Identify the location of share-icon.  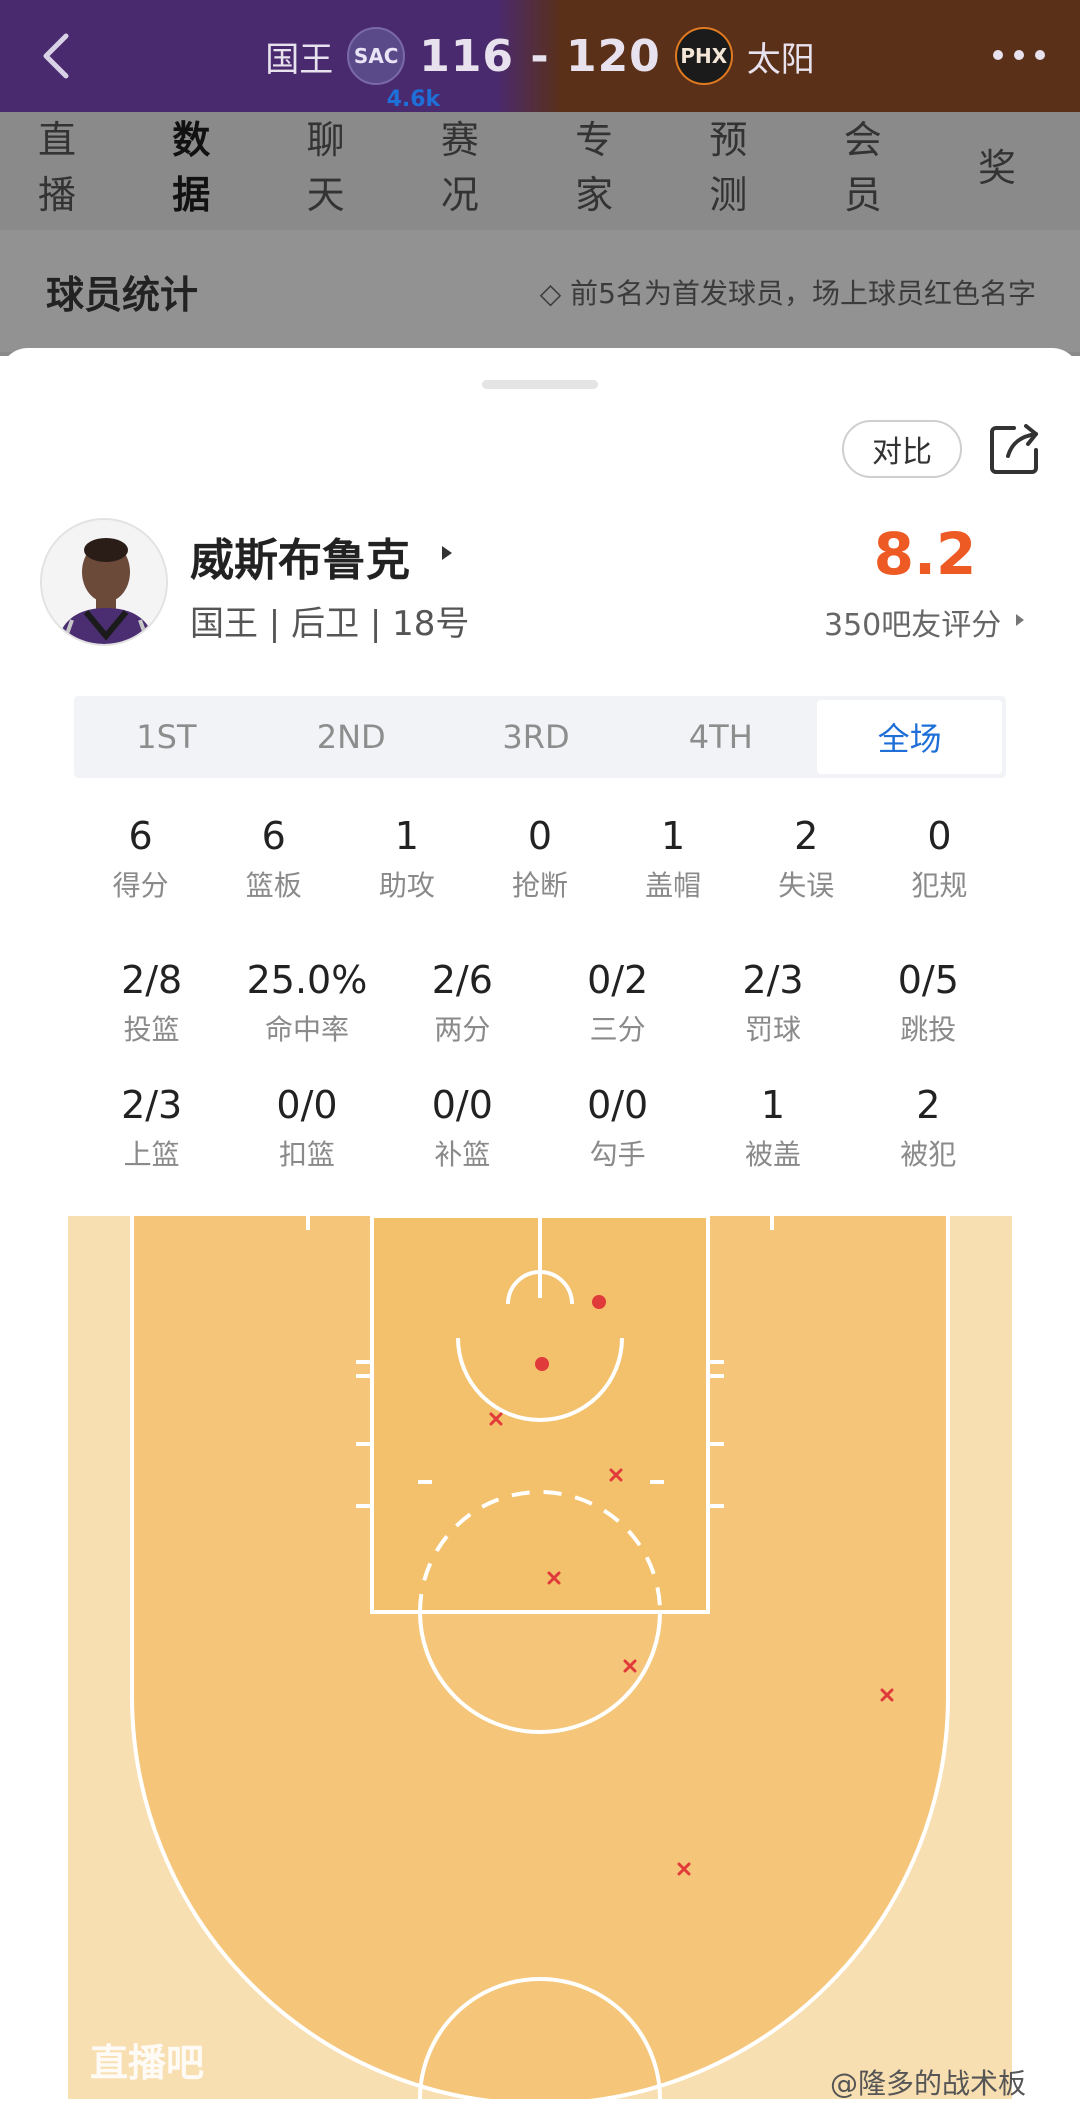
(1015, 449).